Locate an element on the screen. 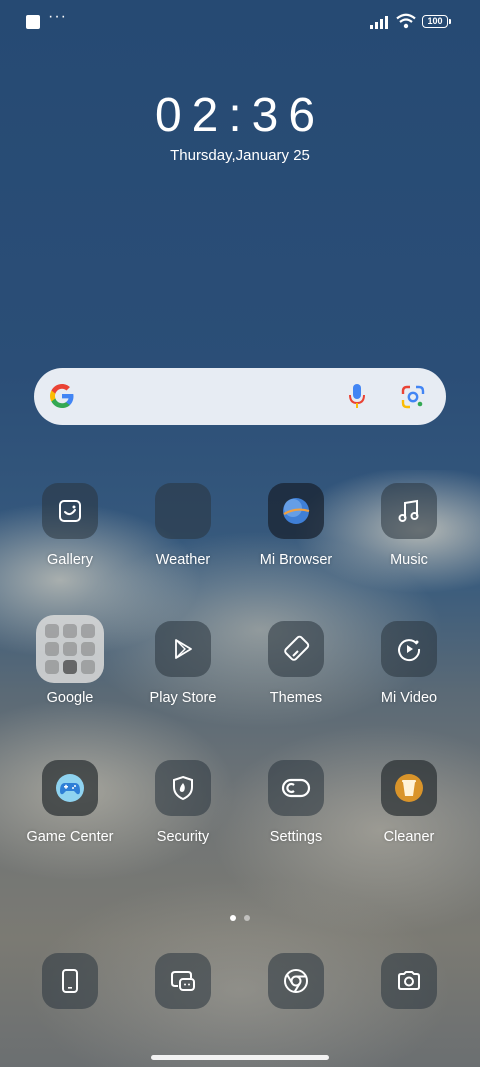 This screenshot has width=480, height=1067. message-icon is located at coordinates (183, 981).